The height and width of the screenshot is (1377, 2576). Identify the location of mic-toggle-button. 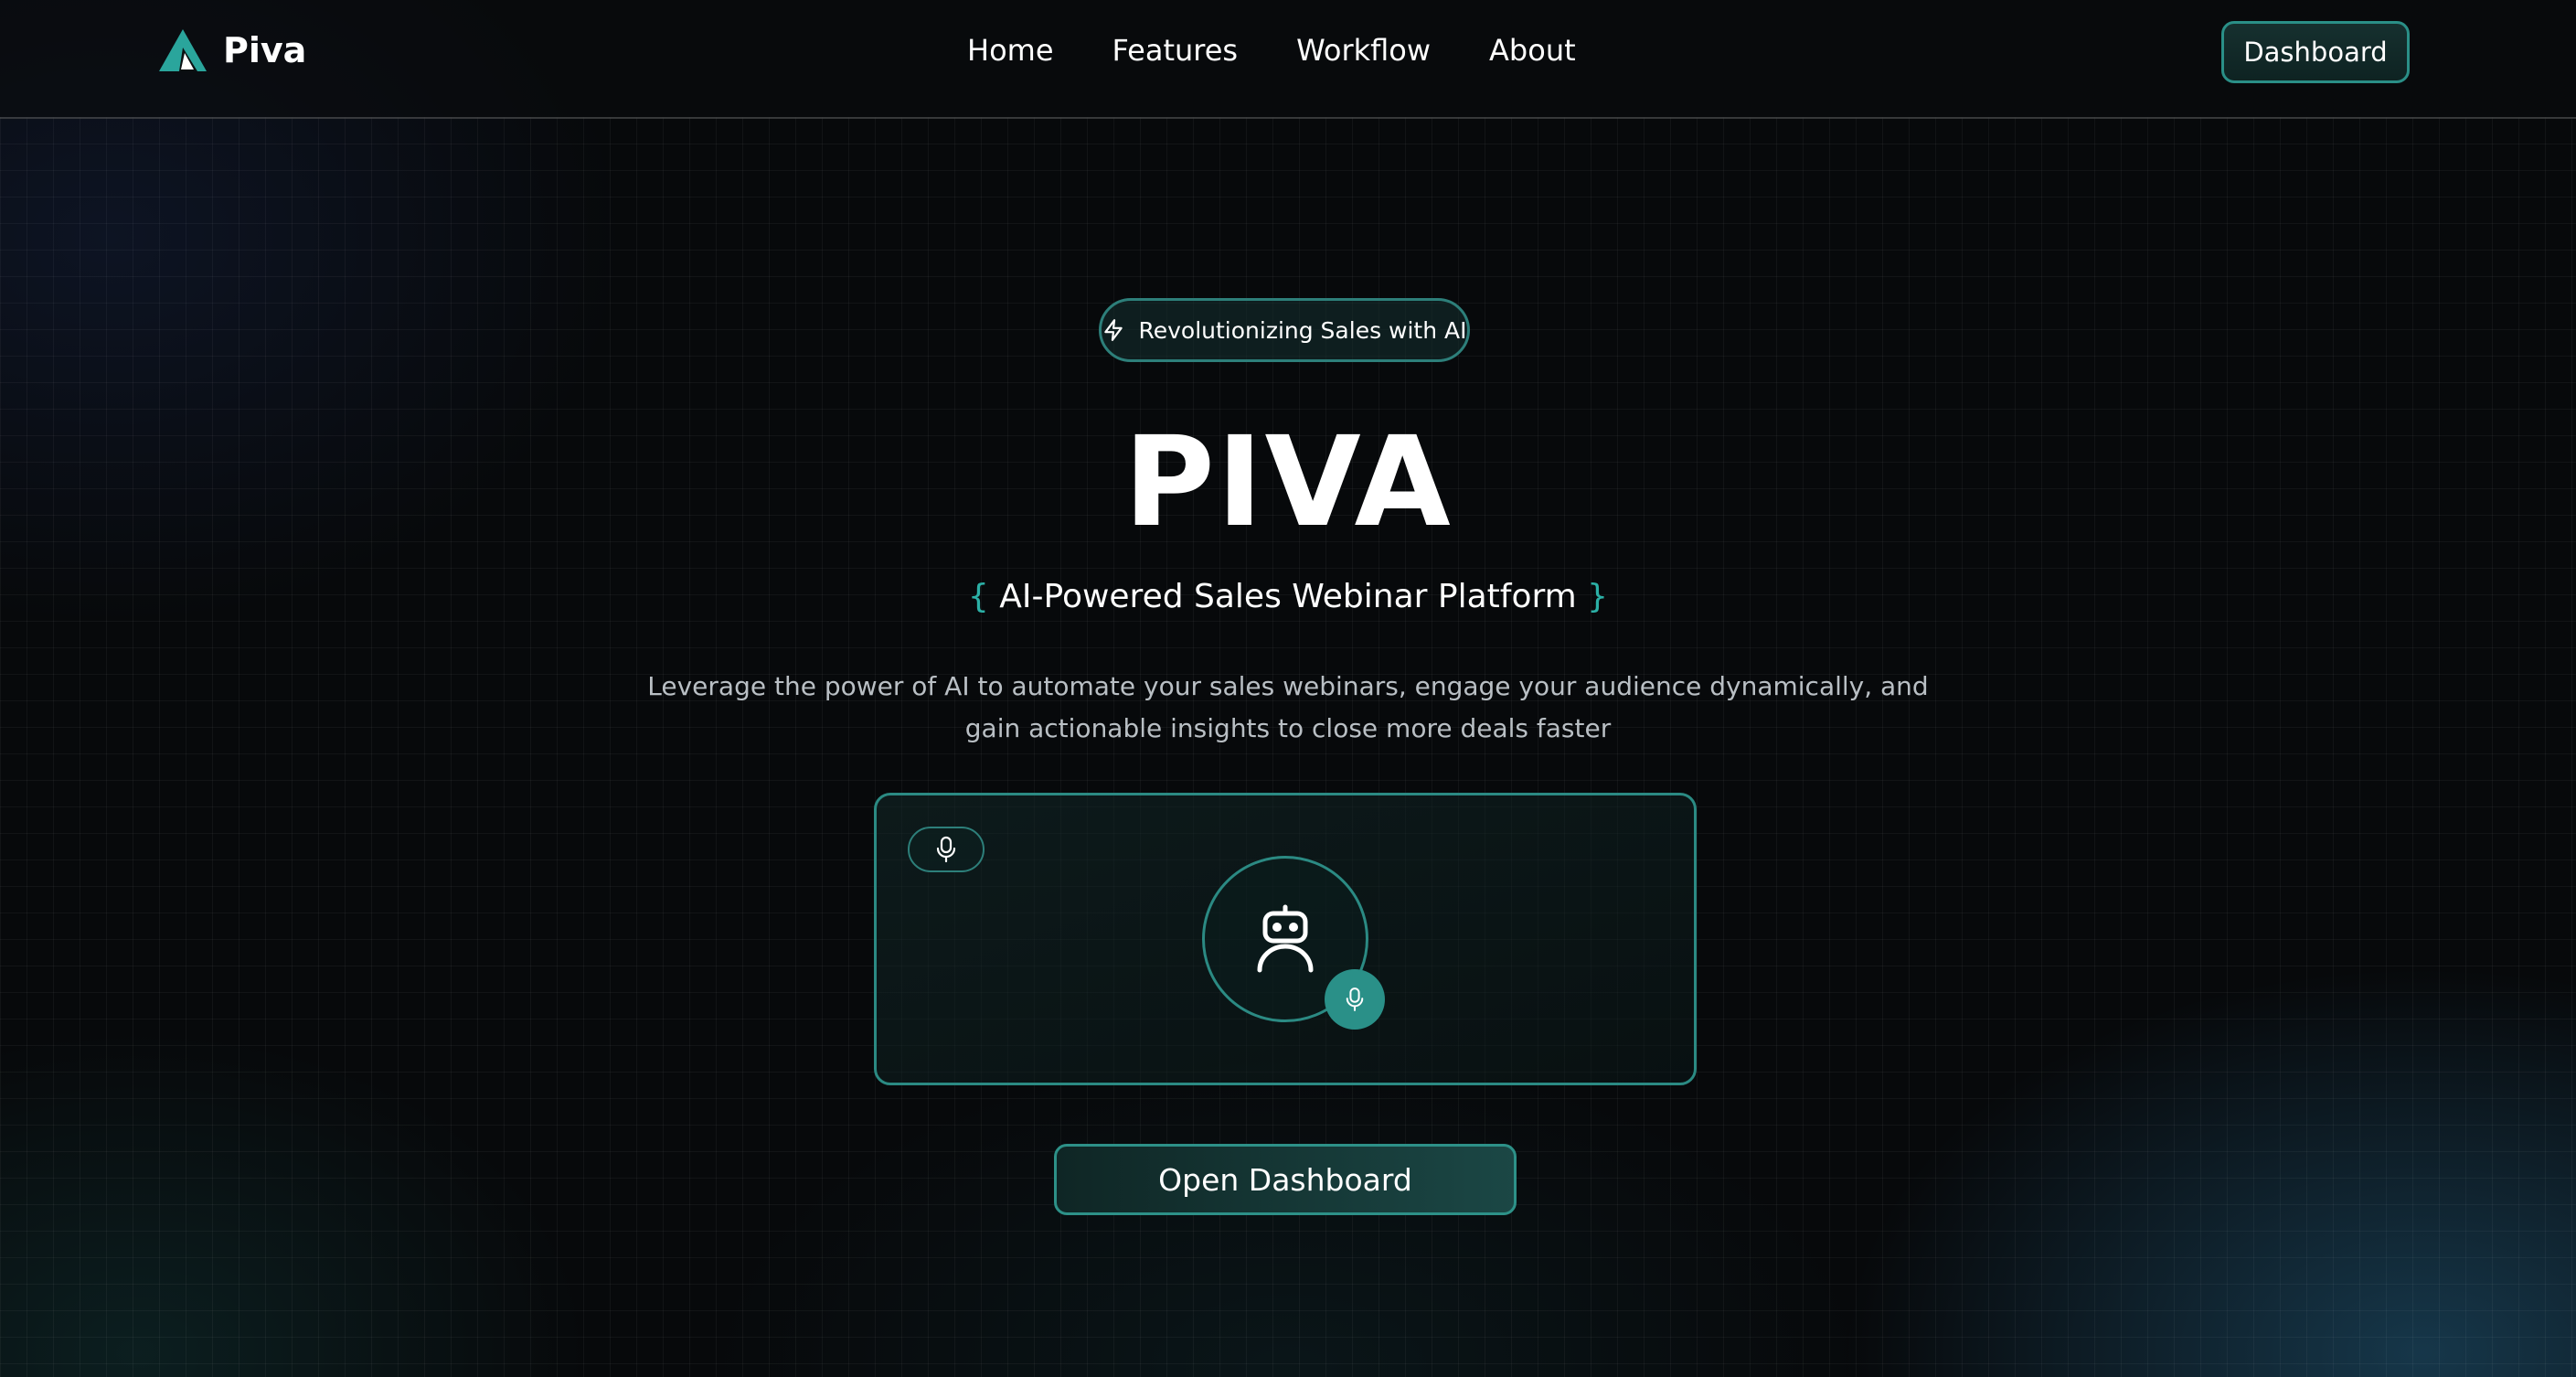
(946, 849).